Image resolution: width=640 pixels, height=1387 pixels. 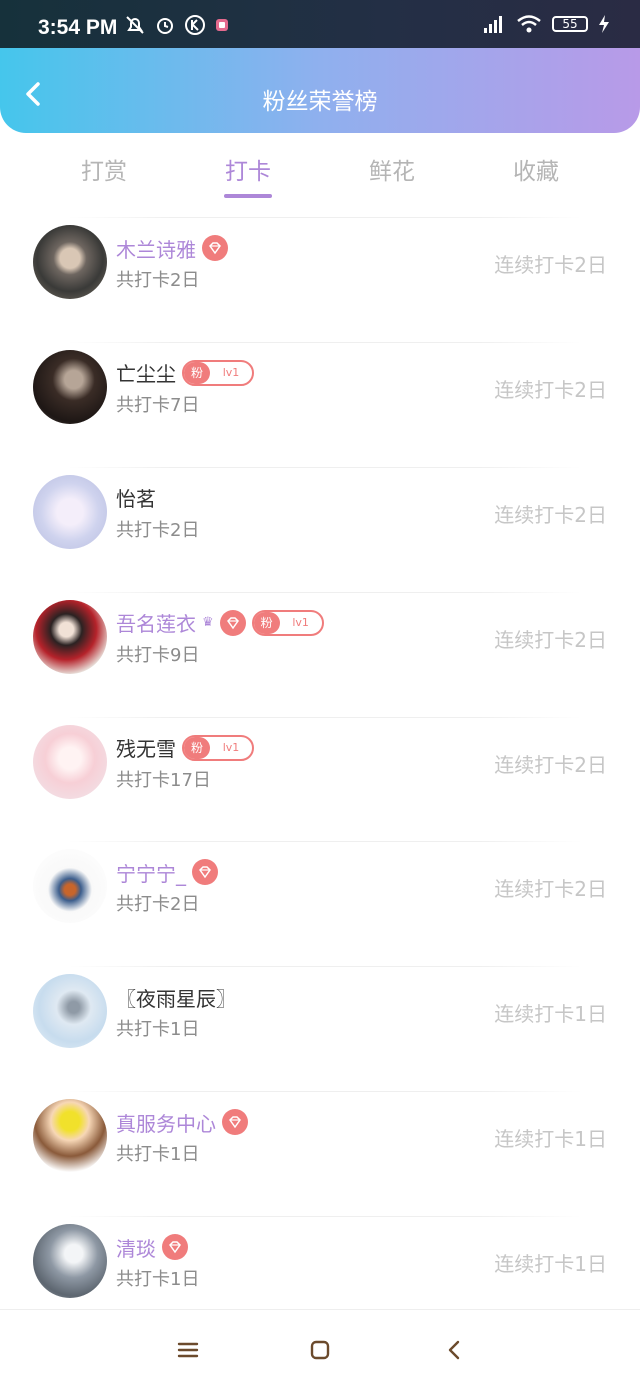 I want to click on menu-icon, so click(x=188, y=1350).